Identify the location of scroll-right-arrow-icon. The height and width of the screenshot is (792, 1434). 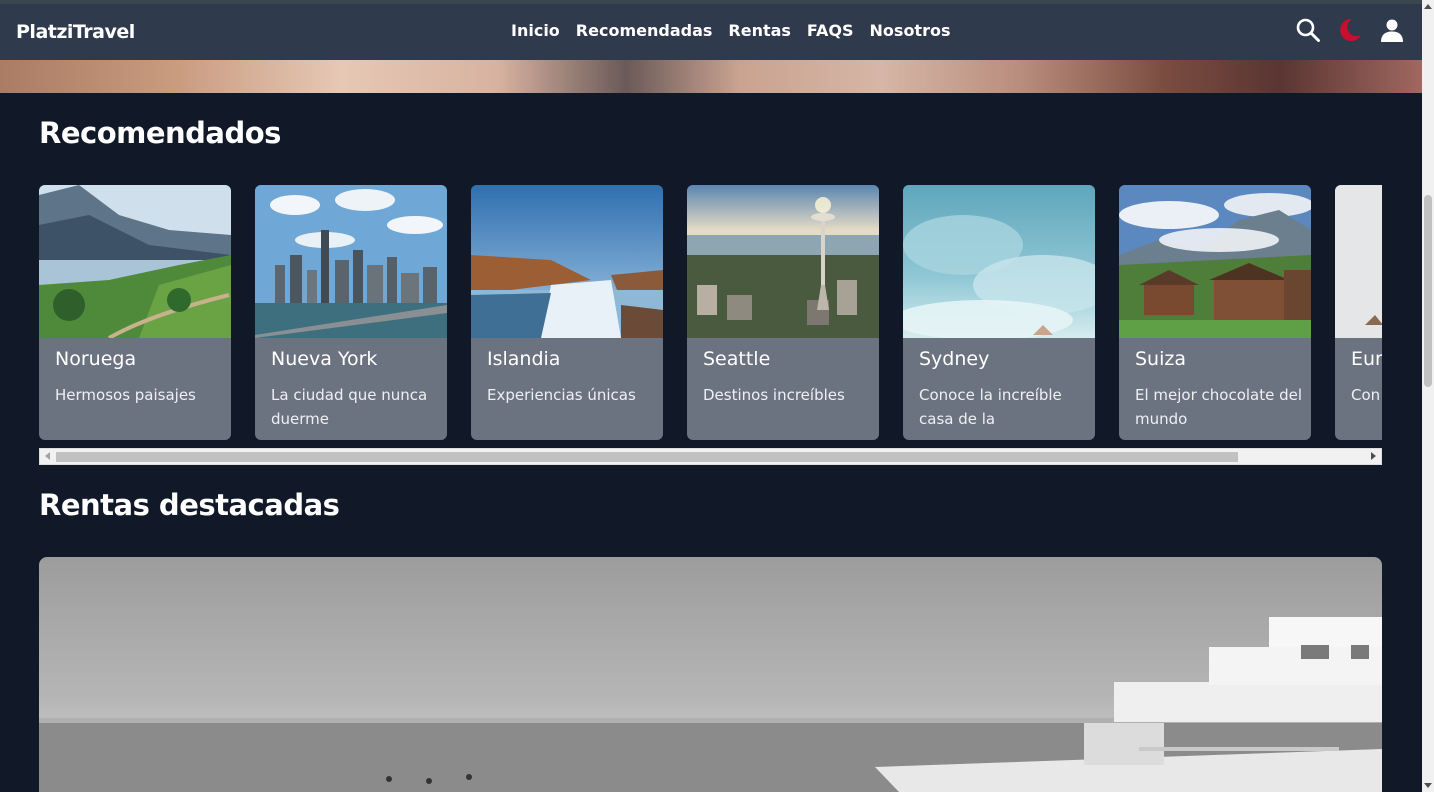
(1373, 456).